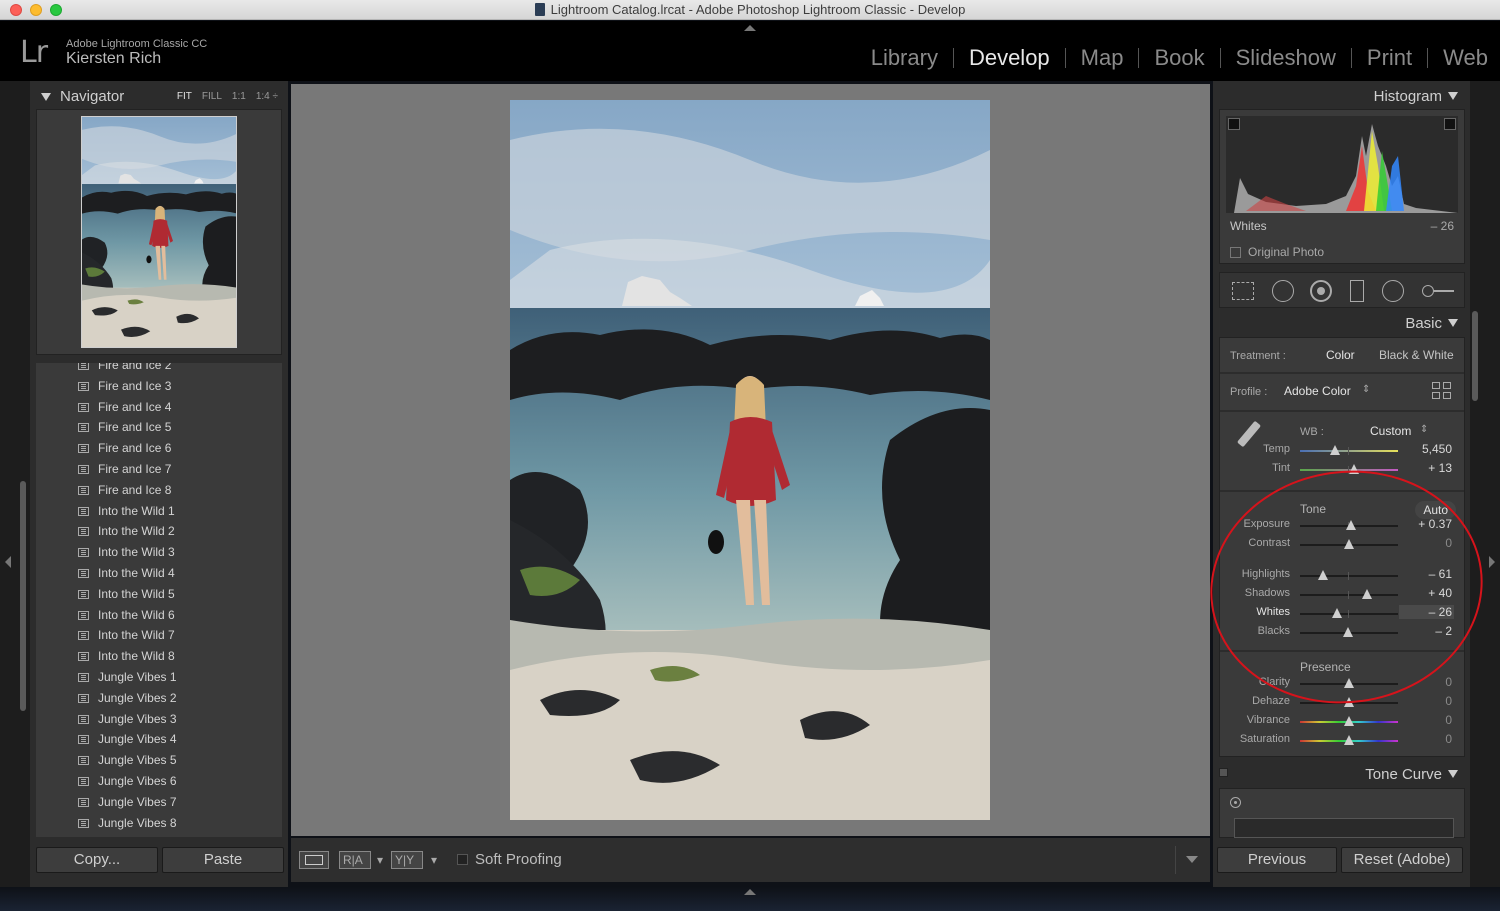 This screenshot has width=1500, height=911. What do you see at coordinates (1450, 124) in the screenshot?
I see `highlight-clipping-icon` at bounding box center [1450, 124].